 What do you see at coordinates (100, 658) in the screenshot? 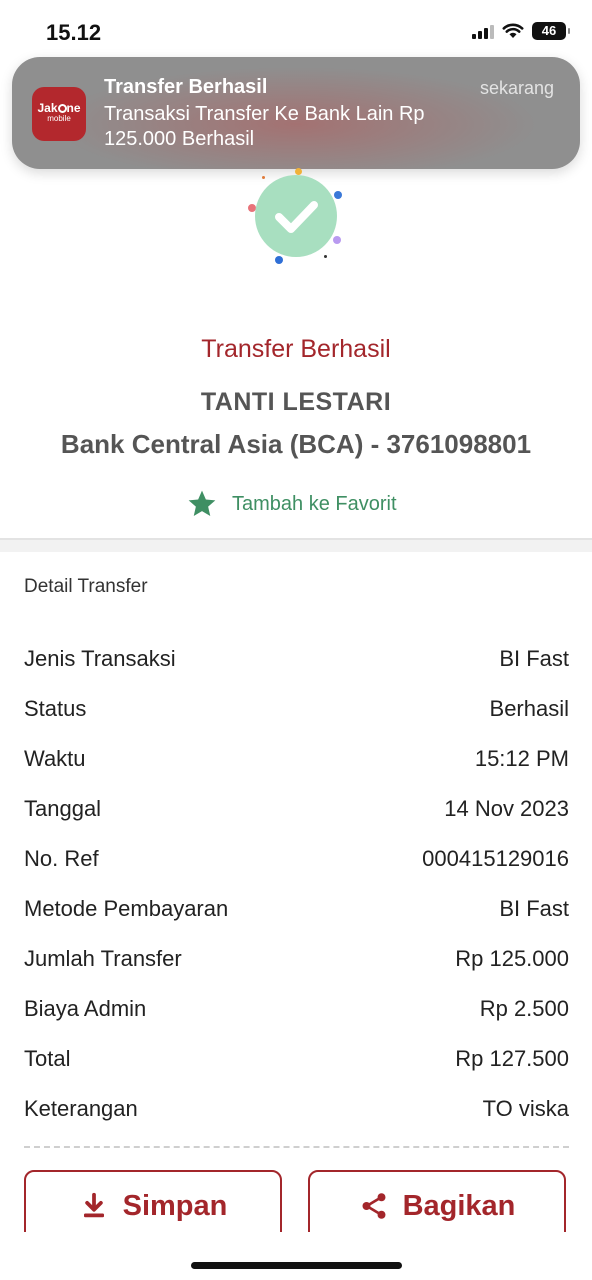
I see `detail-label: Jenis Transaksi` at bounding box center [100, 658].